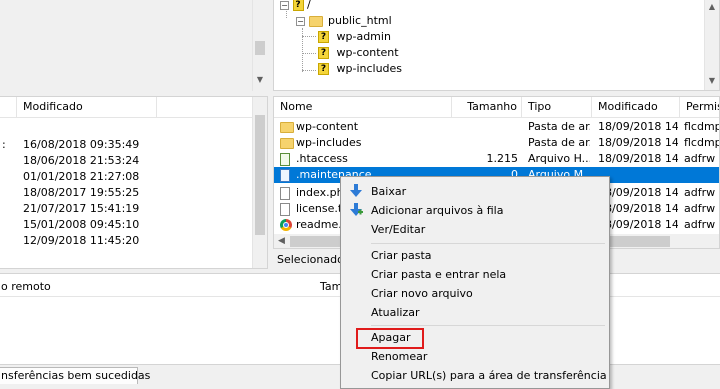  Describe the element at coordinates (285, 193) in the screenshot. I see `php-file-icon` at that location.